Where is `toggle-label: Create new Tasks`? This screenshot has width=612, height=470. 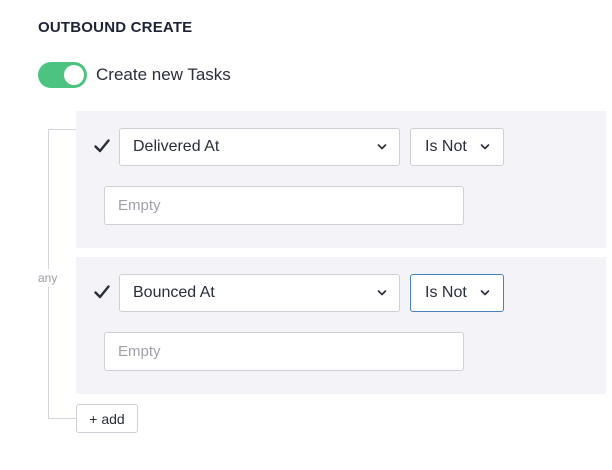
toggle-label: Create new Tasks is located at coordinates (163, 74).